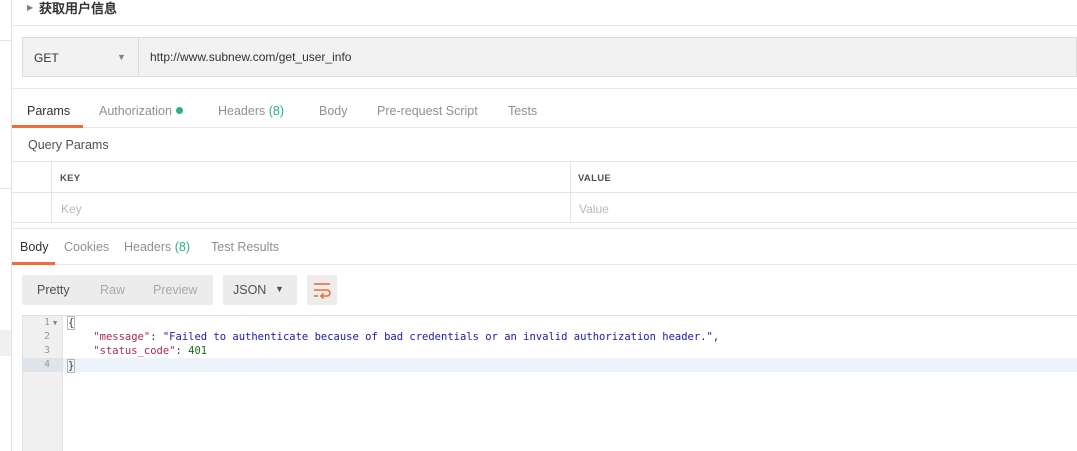 Image resolution: width=1077 pixels, height=451 pixels. I want to click on json-number-value: 401, so click(198, 351).